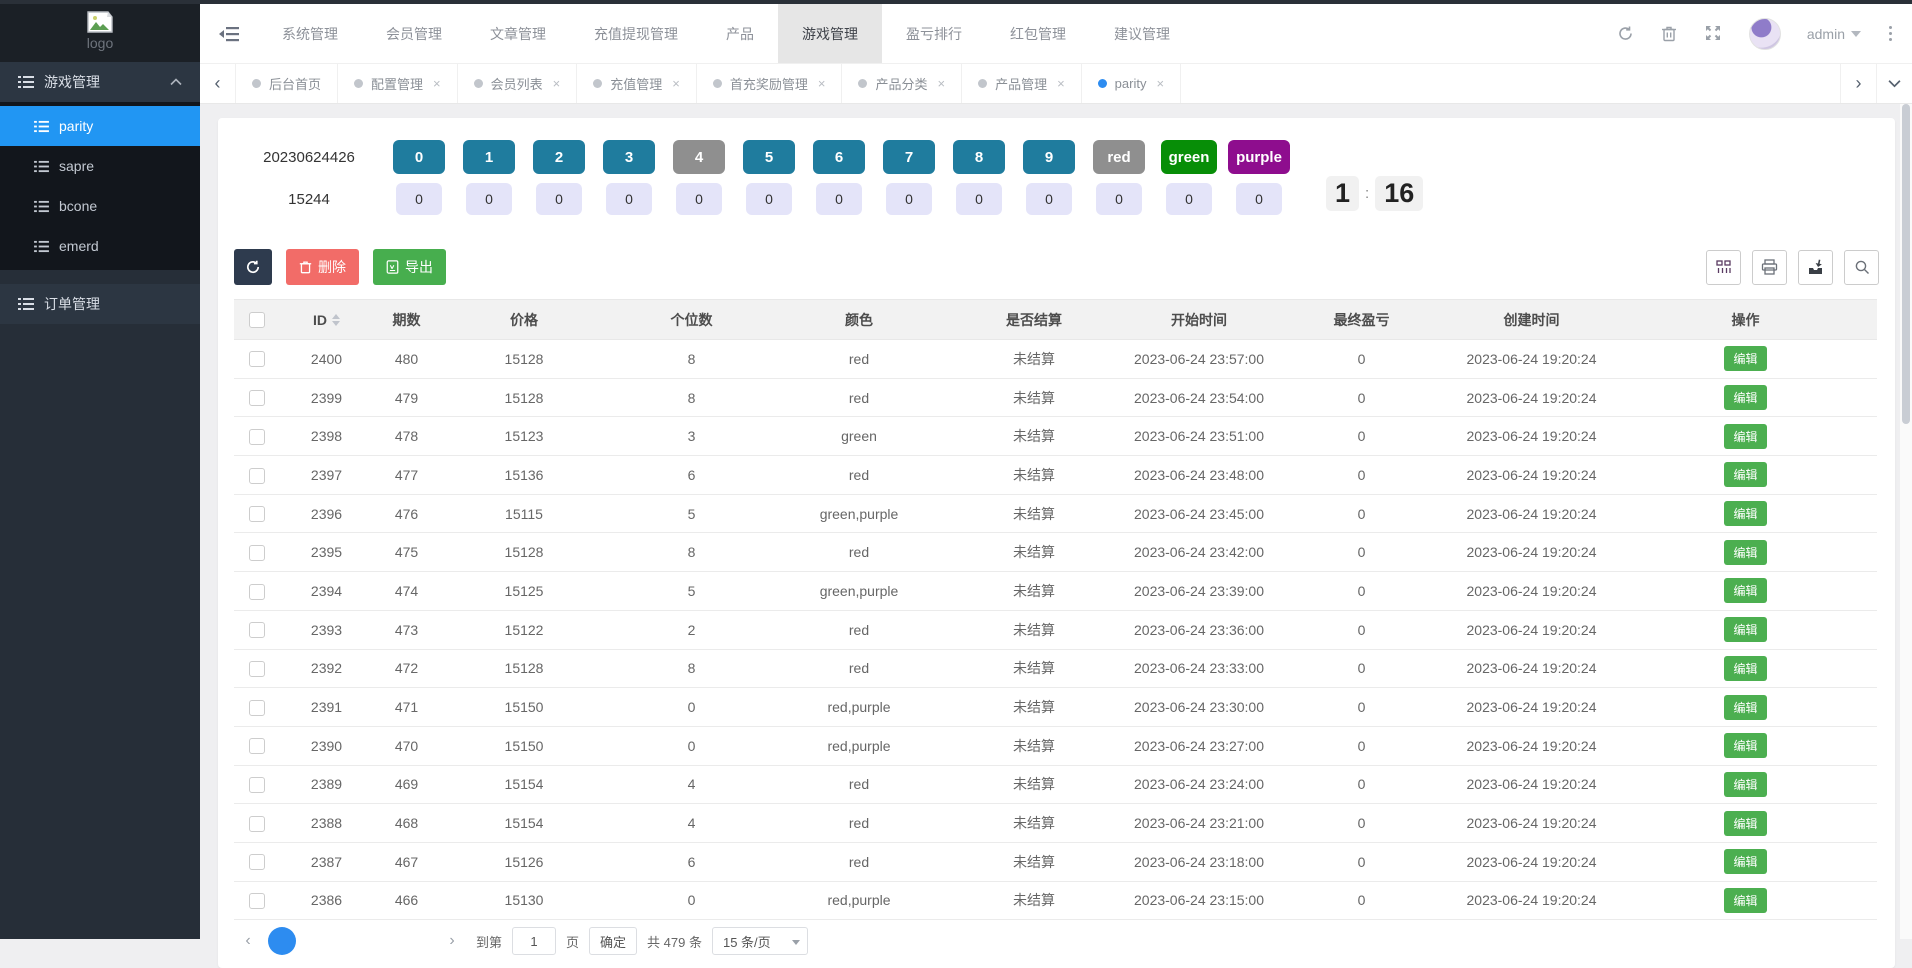  What do you see at coordinates (613, 941) in the screenshot?
I see `goto-confirm-button: 确定` at bounding box center [613, 941].